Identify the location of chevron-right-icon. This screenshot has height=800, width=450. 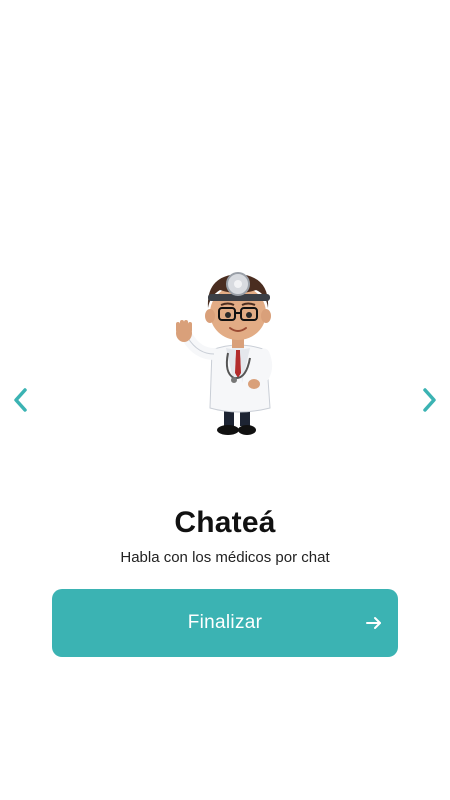
(429, 400).